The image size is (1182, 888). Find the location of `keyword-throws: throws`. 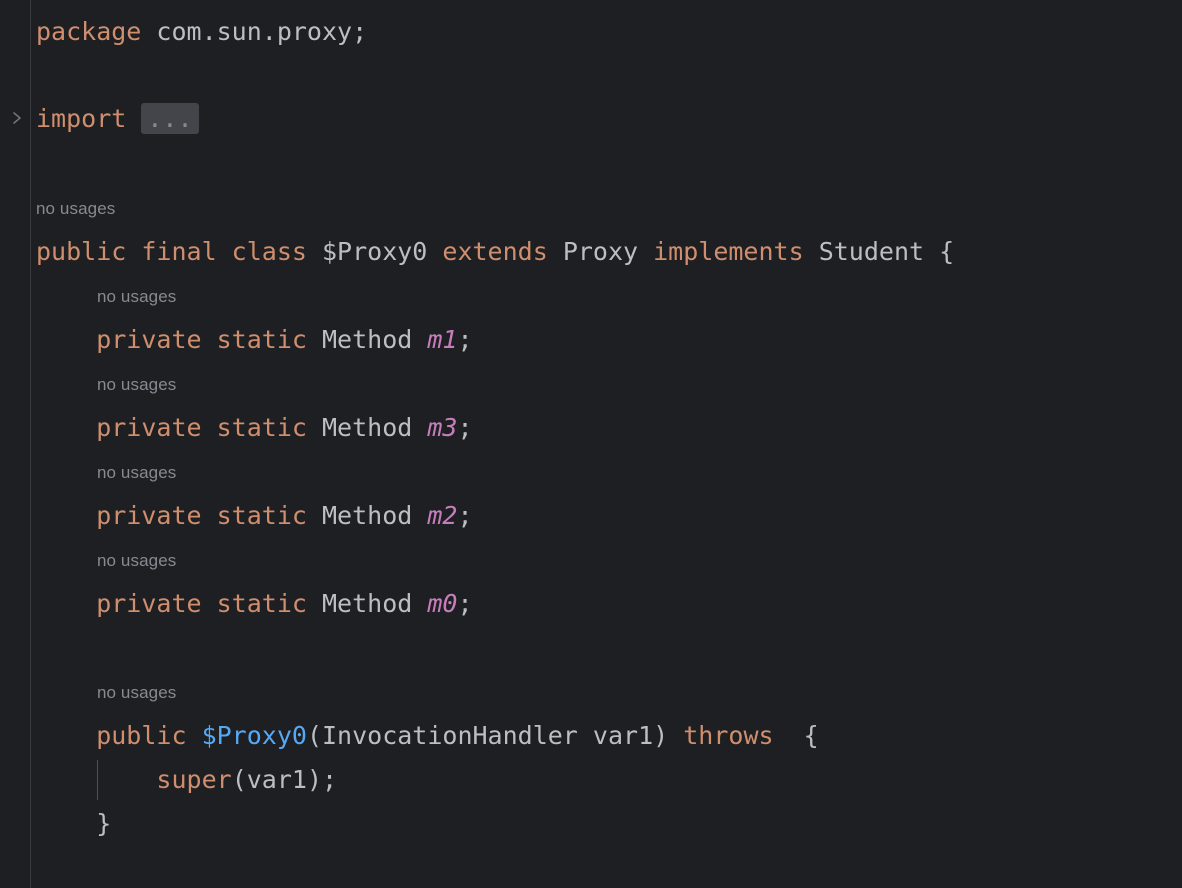

keyword-throws: throws is located at coordinates (728, 735).